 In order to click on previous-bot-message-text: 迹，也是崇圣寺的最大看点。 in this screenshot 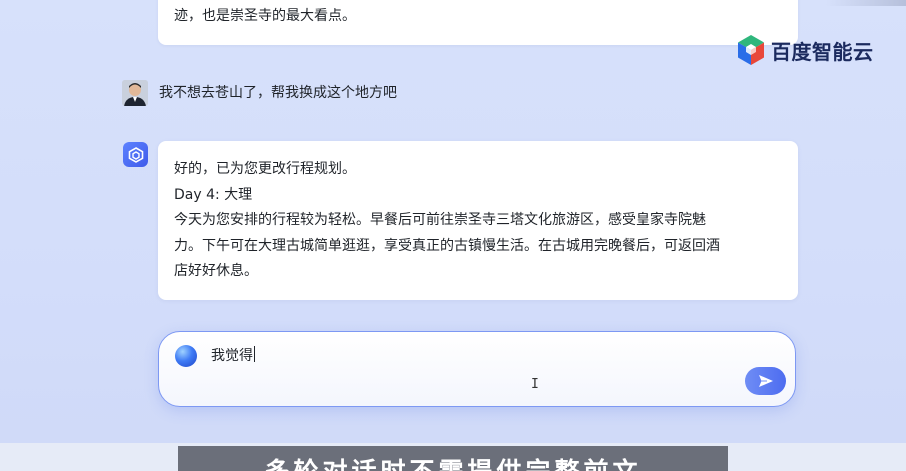, I will do `click(265, 16)`.